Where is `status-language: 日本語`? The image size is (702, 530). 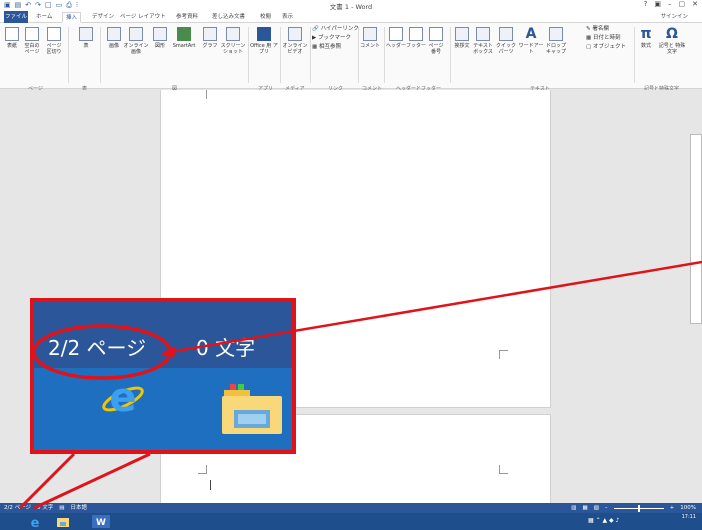
status-language: 日本語 is located at coordinates (78, 508).